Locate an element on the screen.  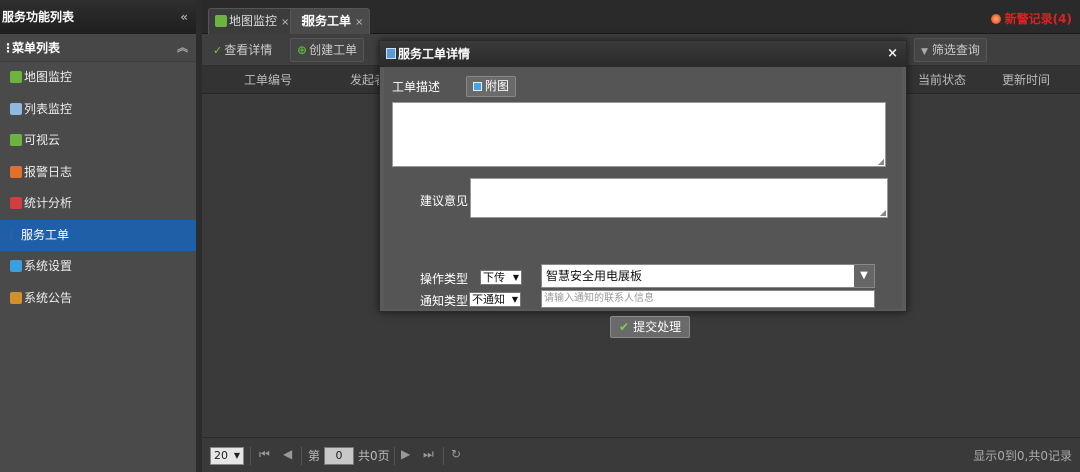
submit-label: 提交处理 is located at coordinates (657, 327).